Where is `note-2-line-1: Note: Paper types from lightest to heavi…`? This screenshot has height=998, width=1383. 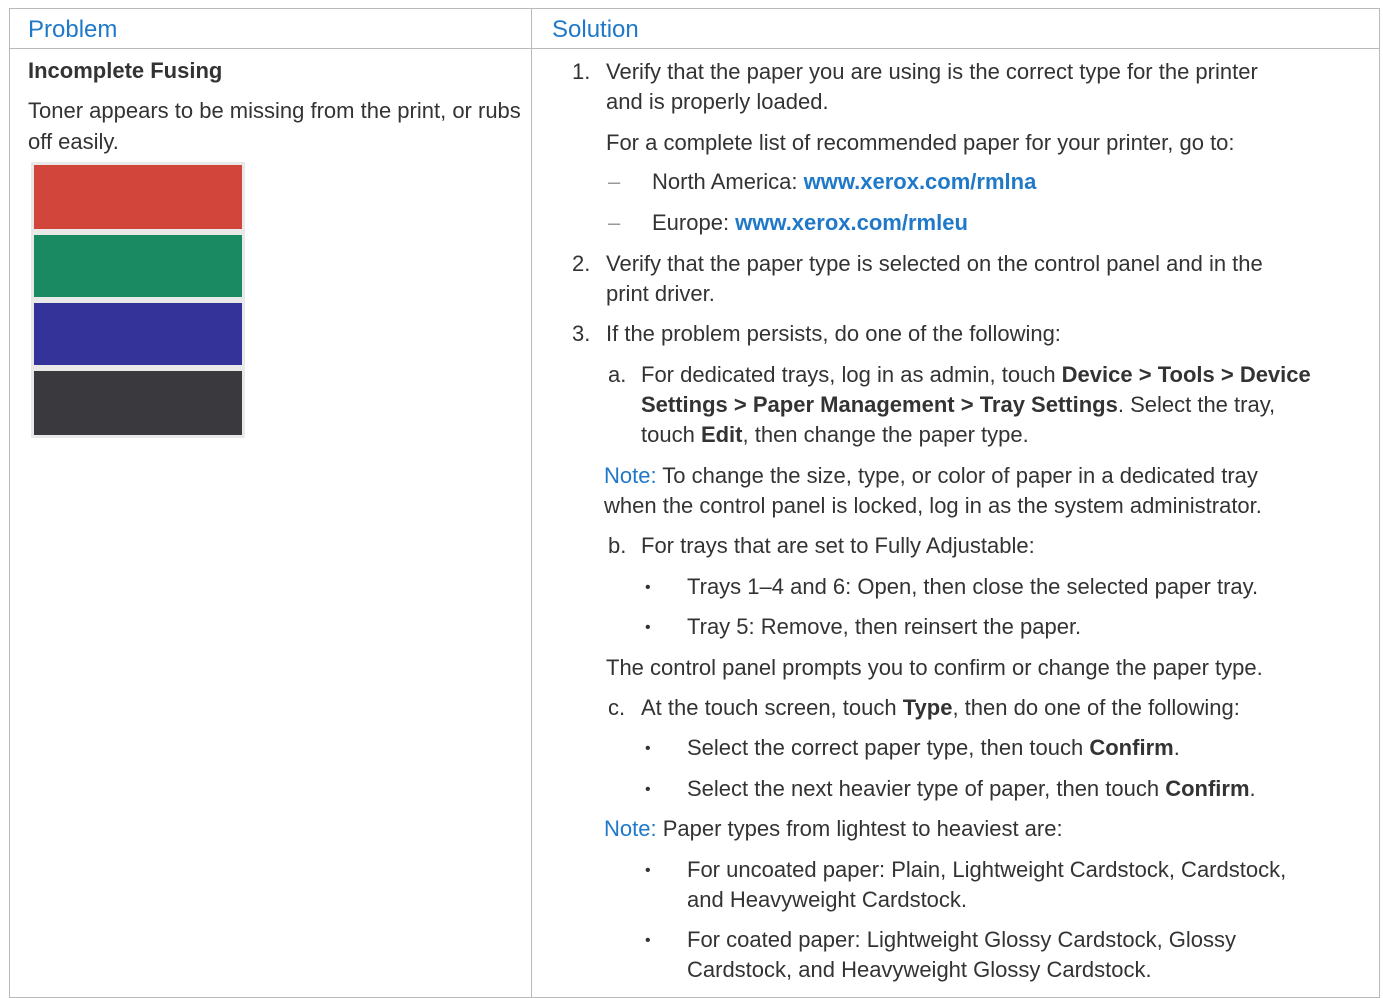 note-2-line-1: Note: Paper types from lightest to heavi… is located at coordinates (833, 829).